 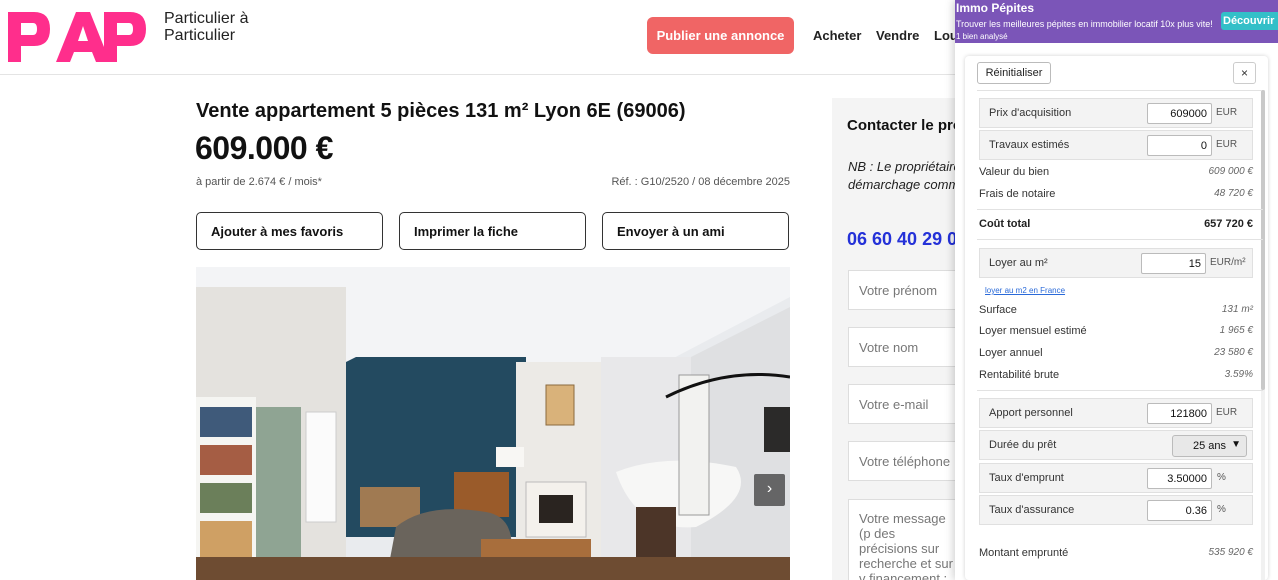 I want to click on send-to-friend-button: Envoyer à un ami, so click(x=695, y=231).